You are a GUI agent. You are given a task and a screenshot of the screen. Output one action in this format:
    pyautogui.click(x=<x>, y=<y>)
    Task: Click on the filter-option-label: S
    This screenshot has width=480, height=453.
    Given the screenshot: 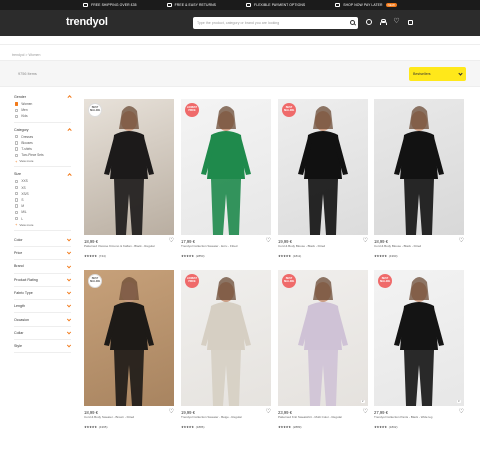 What is the action you would take?
    pyautogui.click(x=22, y=199)
    